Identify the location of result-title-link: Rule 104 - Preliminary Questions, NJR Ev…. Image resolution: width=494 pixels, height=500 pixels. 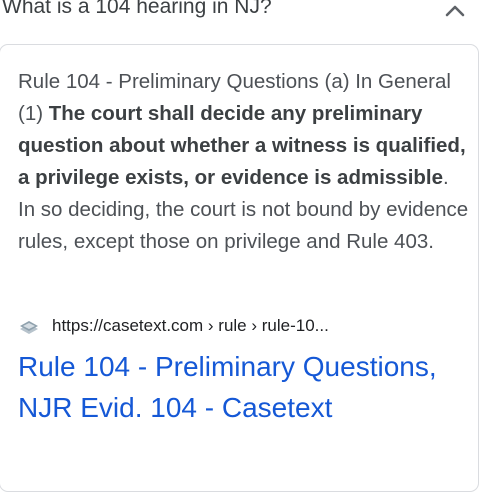
(238, 387).